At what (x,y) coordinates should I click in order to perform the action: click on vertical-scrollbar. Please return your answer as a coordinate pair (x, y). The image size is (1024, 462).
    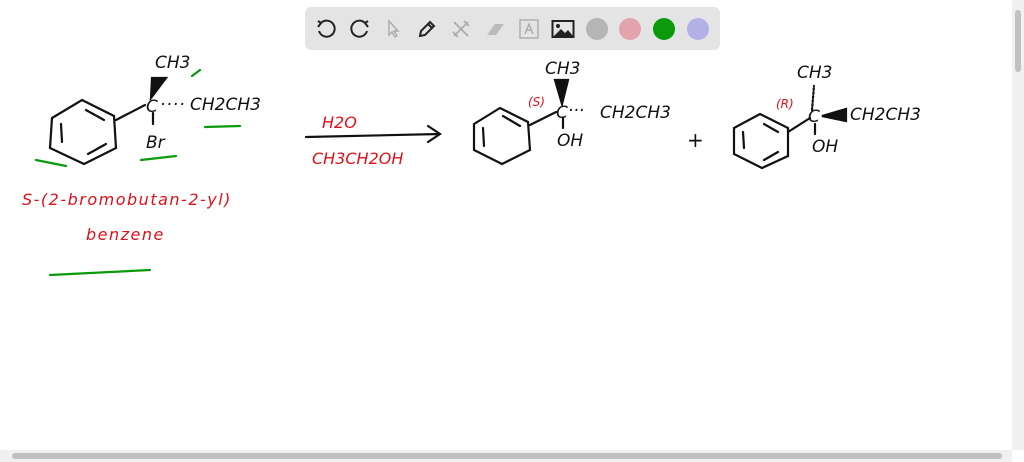
    Looking at the image, I should click on (1018, 225).